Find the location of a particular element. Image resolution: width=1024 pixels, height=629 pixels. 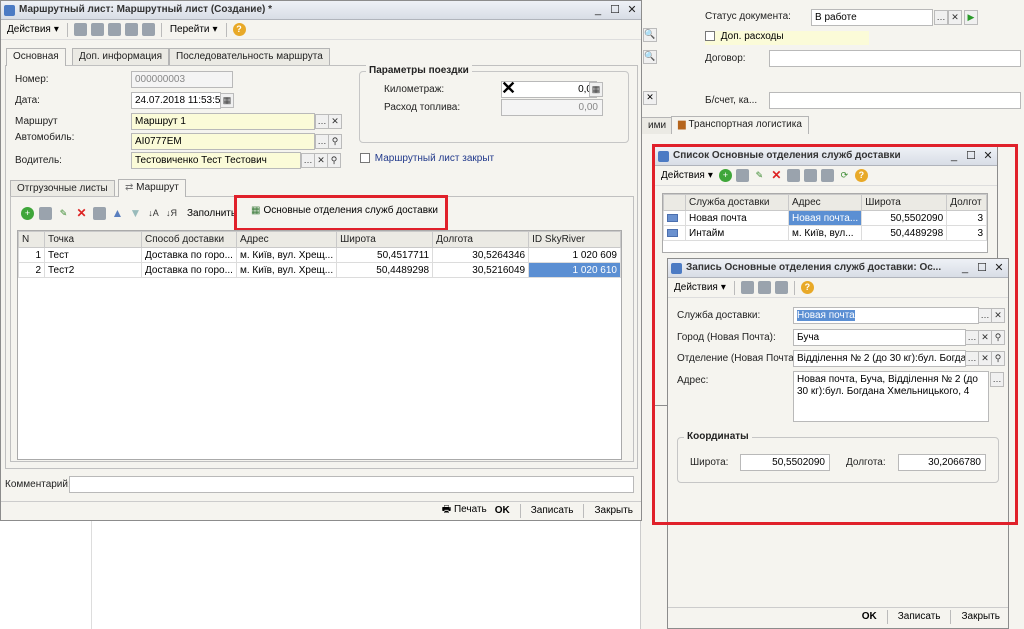

route-clear-button: ✕ is located at coordinates (335, 121).